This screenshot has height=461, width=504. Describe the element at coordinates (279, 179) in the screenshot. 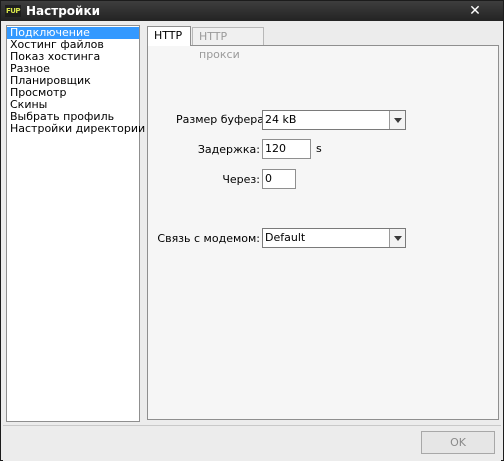

I see `after-input: 0` at that location.